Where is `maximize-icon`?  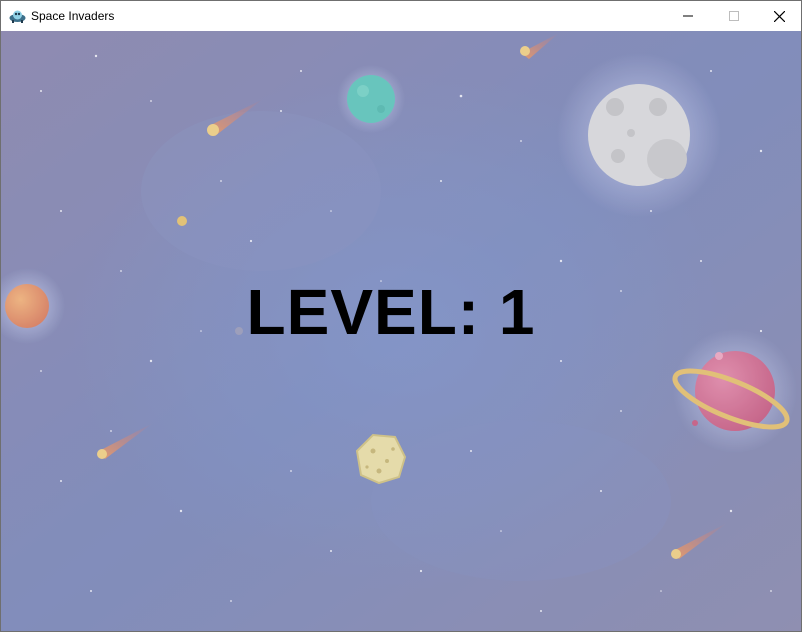 maximize-icon is located at coordinates (734, 16).